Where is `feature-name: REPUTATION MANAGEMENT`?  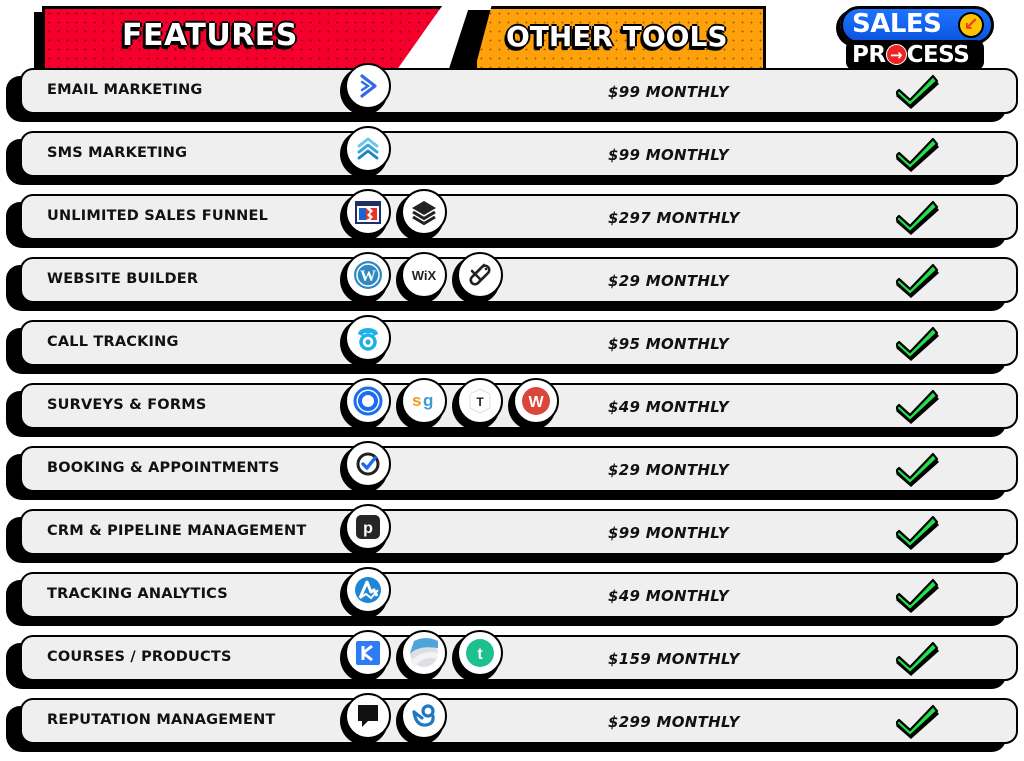
feature-name: REPUTATION MANAGEMENT is located at coordinates (161, 720).